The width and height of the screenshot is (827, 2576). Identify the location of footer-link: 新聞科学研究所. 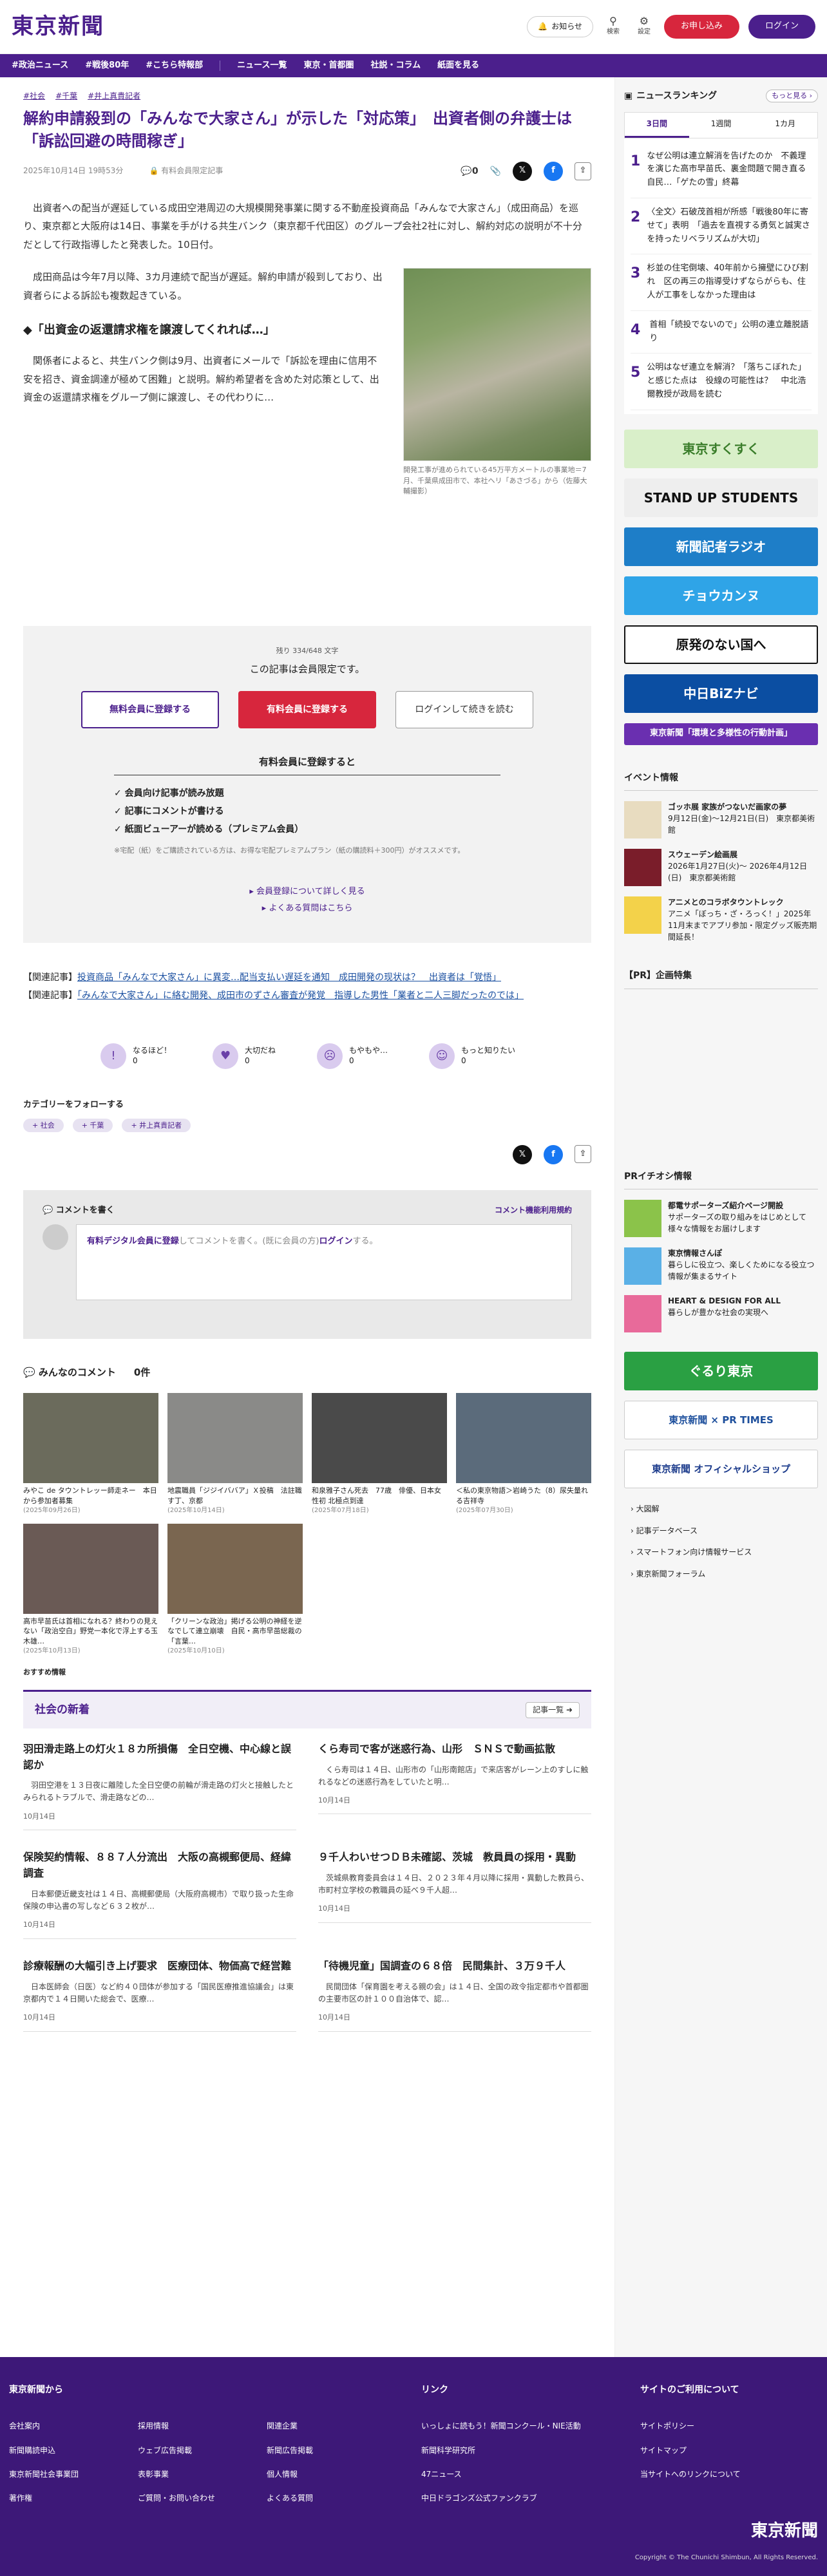
(524, 2451).